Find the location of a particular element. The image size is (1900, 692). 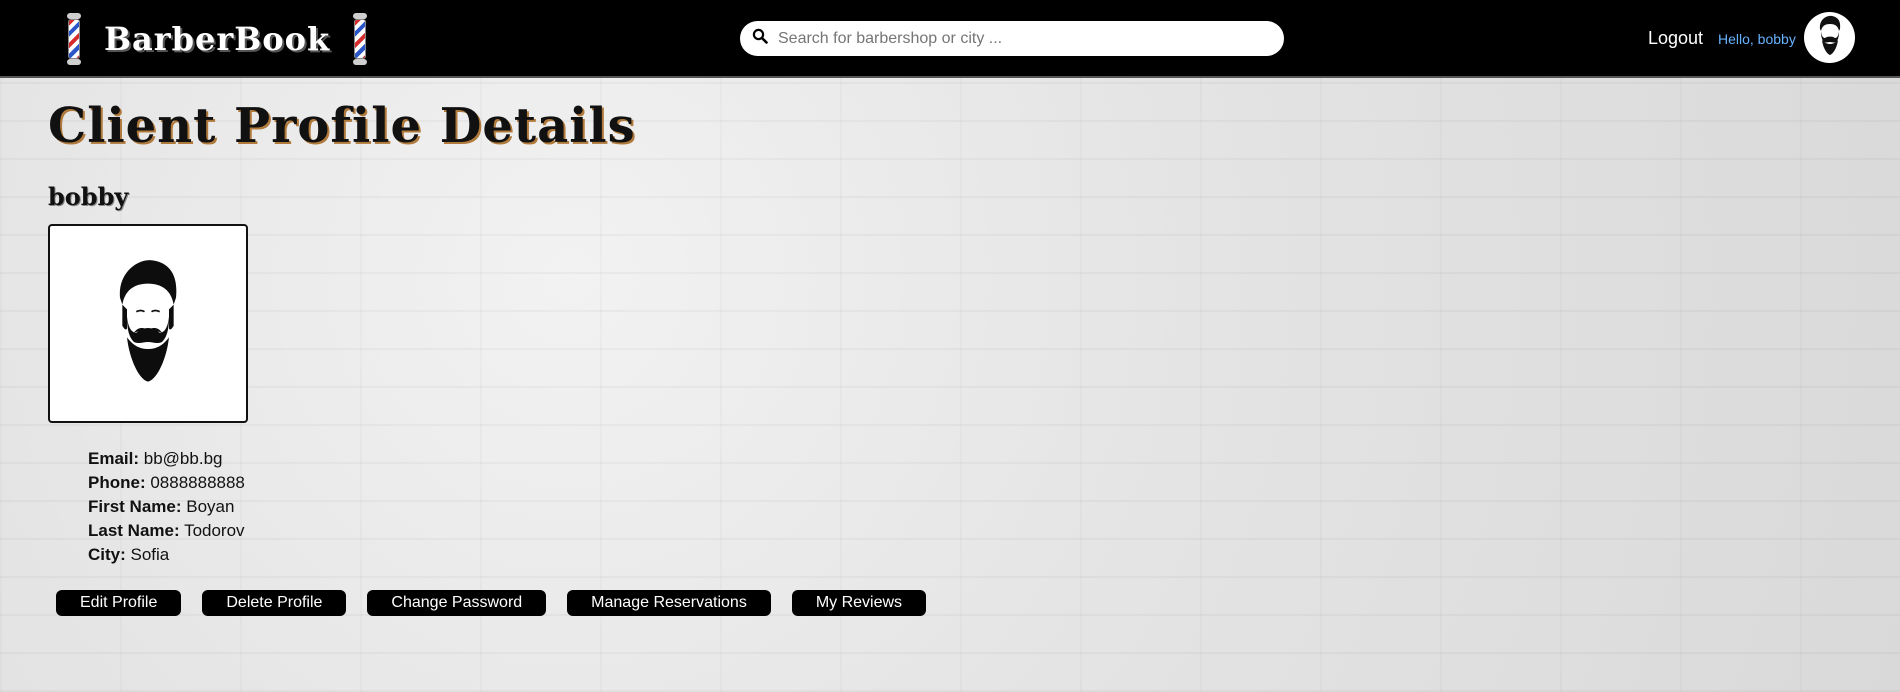

page-title: Client Profile Details is located at coordinates (342, 126).